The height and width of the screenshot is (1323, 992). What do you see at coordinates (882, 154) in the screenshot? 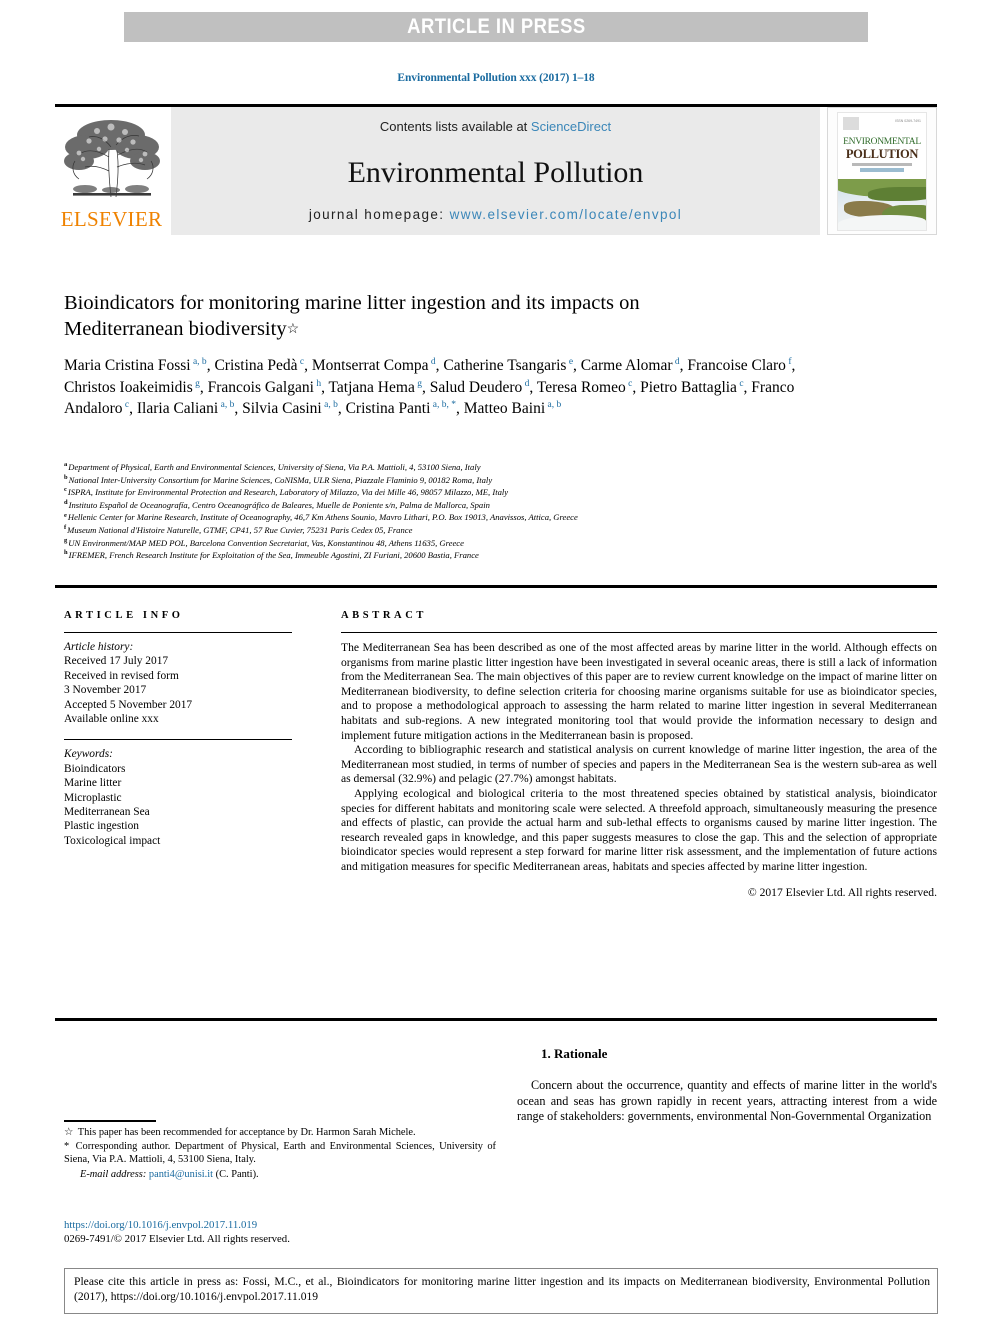
I see `cover-title-line2: POLLUTION` at bounding box center [882, 154].